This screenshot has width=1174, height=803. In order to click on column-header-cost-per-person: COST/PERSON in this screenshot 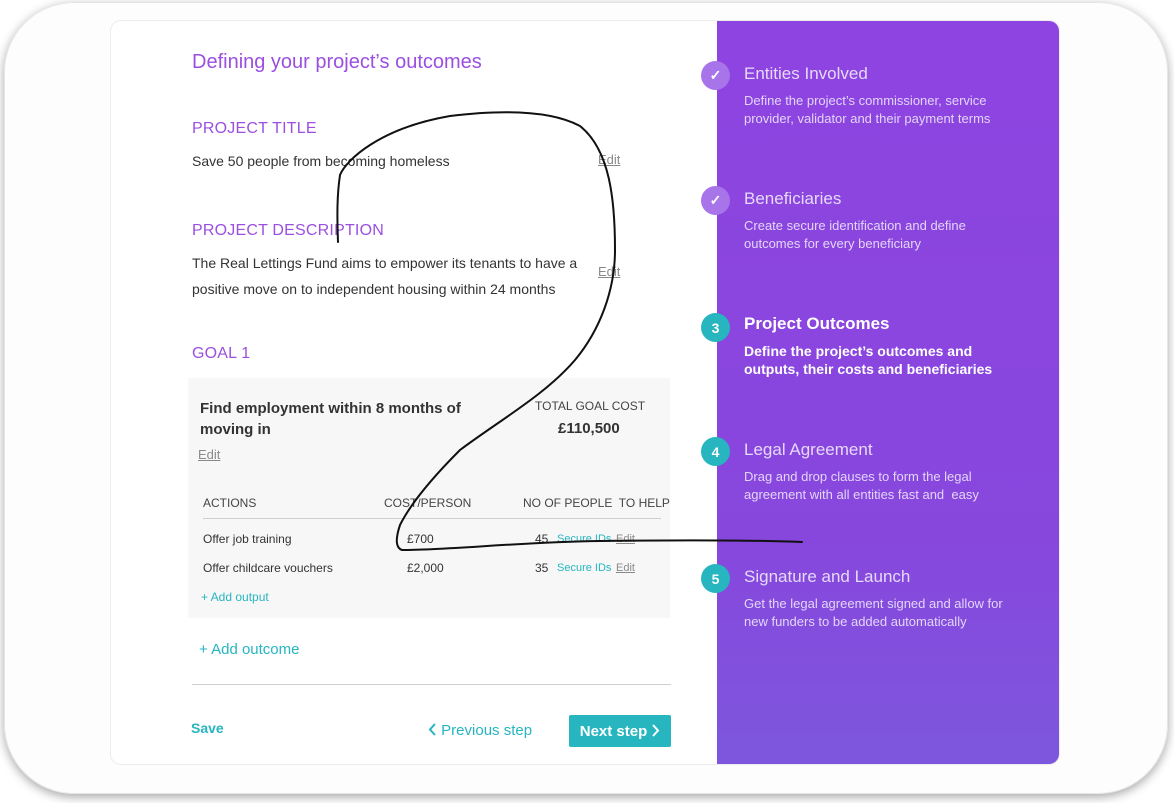, I will do `click(428, 503)`.